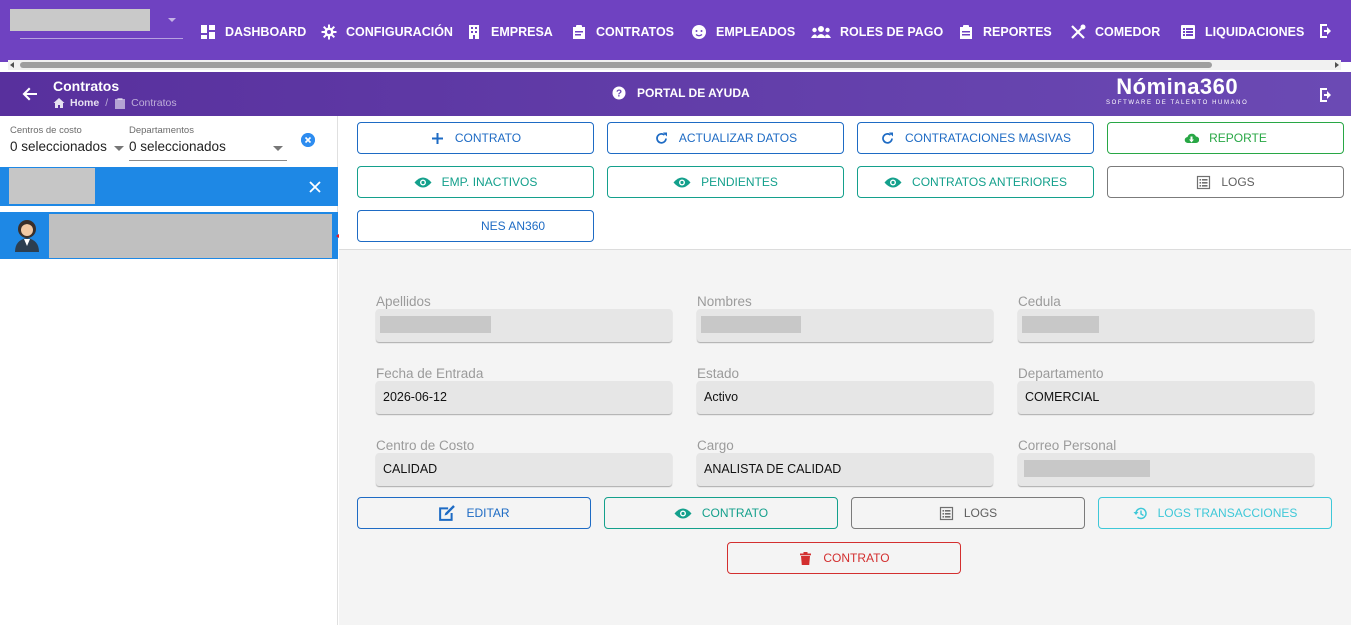  I want to click on contract-logs-button: LOGS, so click(968, 513).